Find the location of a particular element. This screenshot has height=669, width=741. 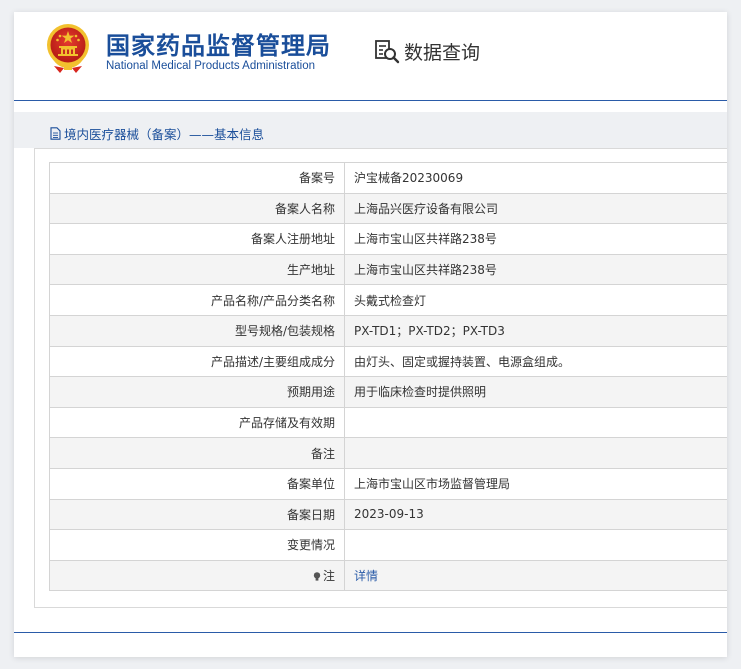

row-label: 产品描述/主要组成成分 is located at coordinates (197, 361).